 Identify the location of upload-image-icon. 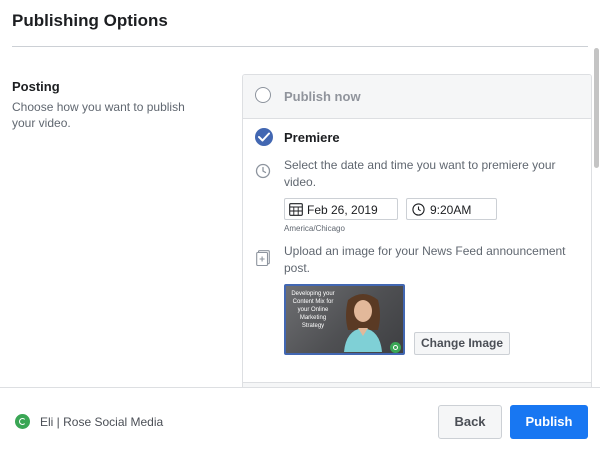
(263, 260).